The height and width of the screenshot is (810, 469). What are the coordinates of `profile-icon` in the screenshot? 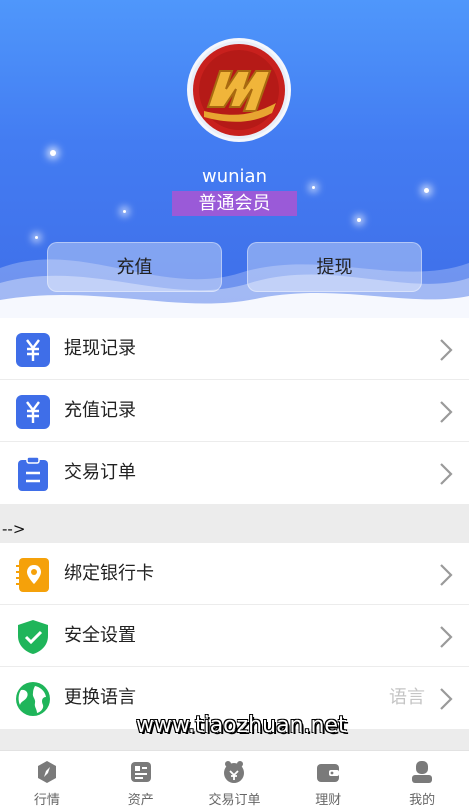 It's located at (422, 772).